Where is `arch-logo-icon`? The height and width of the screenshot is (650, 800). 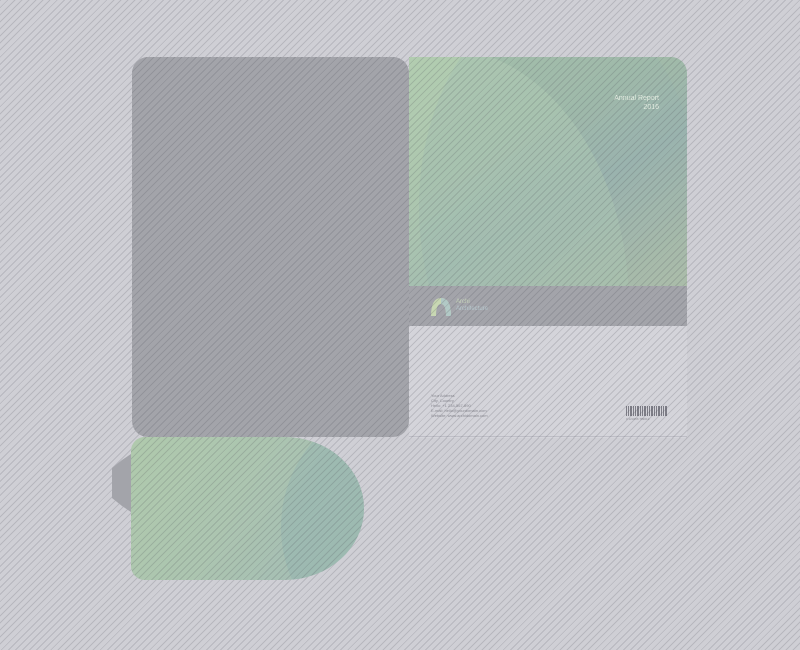
arch-logo-icon is located at coordinates (441, 307).